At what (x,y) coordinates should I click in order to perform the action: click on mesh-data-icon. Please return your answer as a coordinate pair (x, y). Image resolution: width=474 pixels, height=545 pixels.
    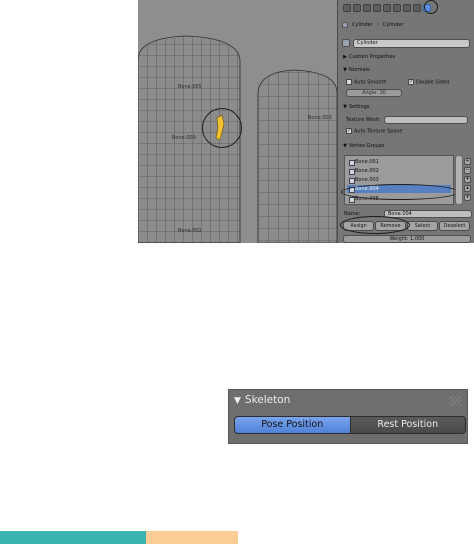
    Looking at the image, I should click on (346, 43).